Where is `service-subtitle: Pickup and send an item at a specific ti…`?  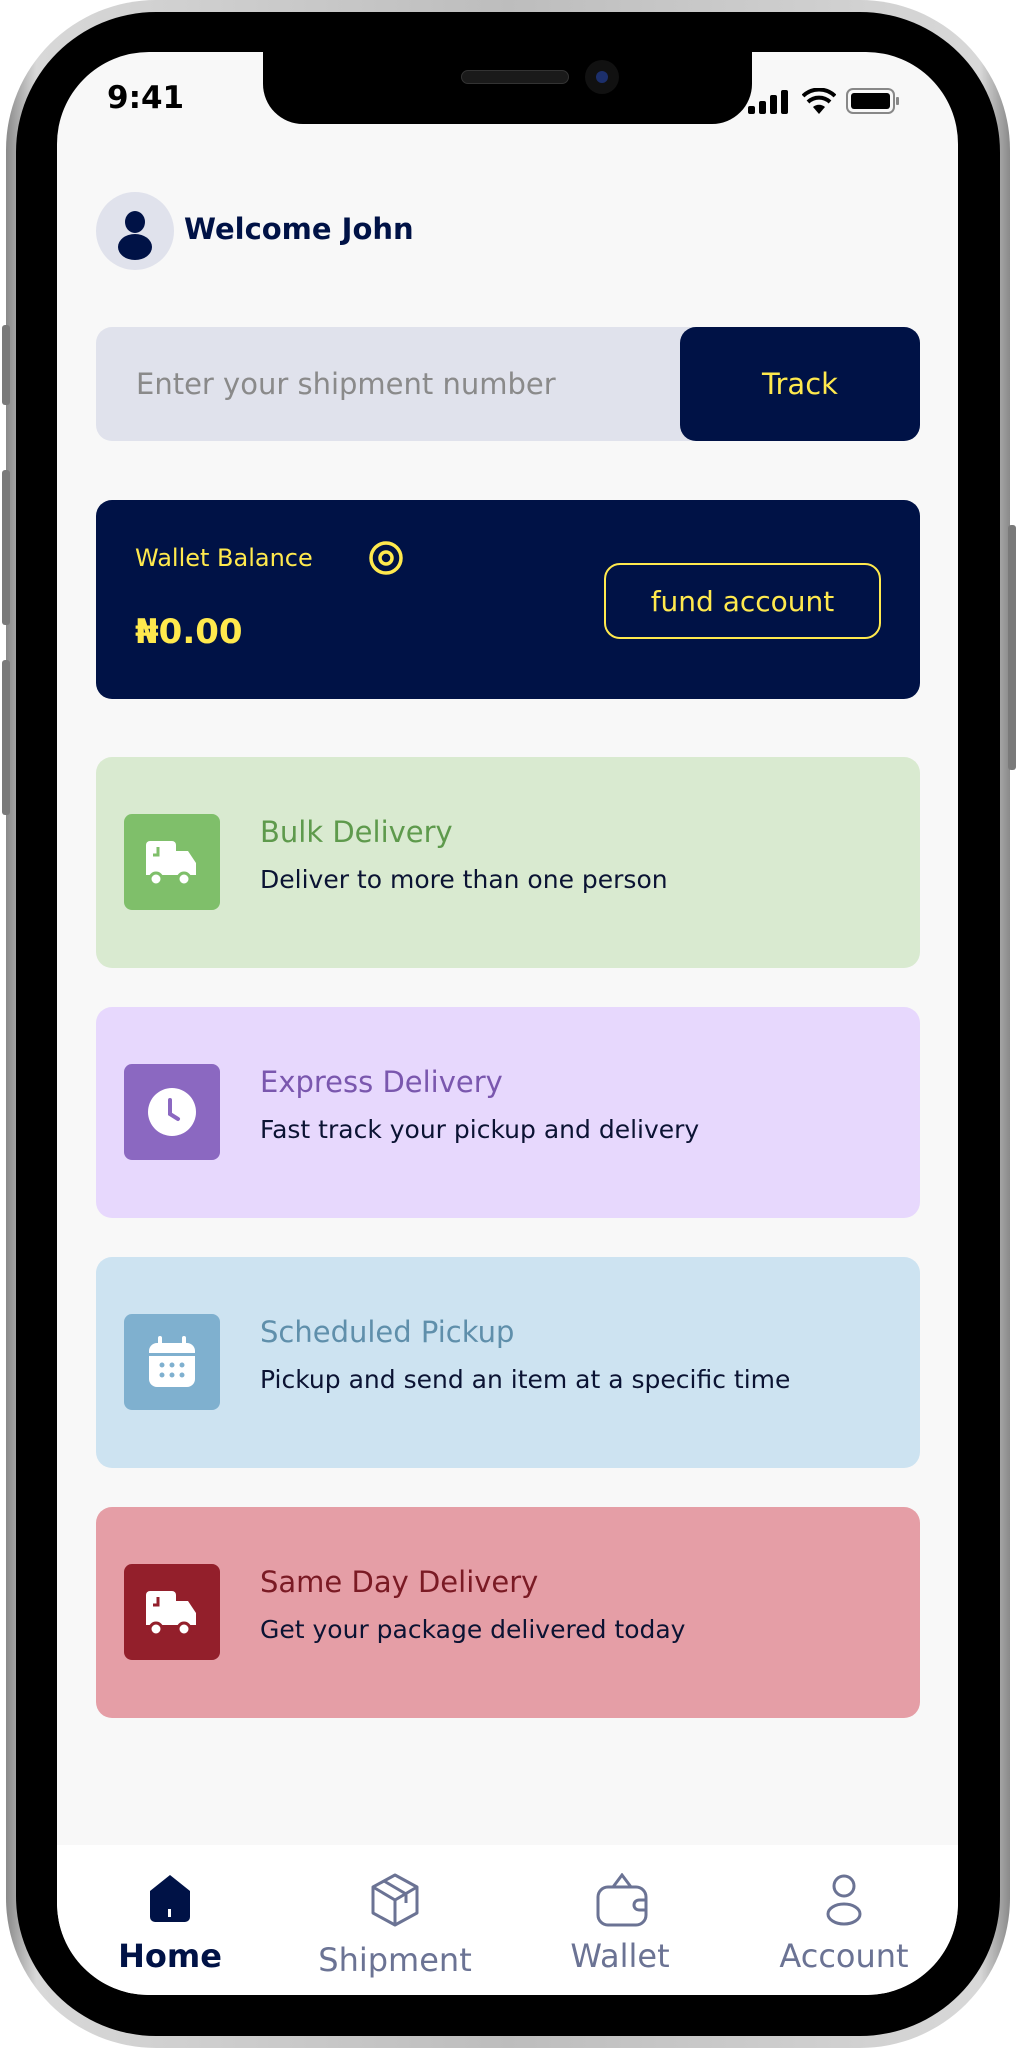
service-subtitle: Pickup and send an item at a specific ti… is located at coordinates (525, 1379).